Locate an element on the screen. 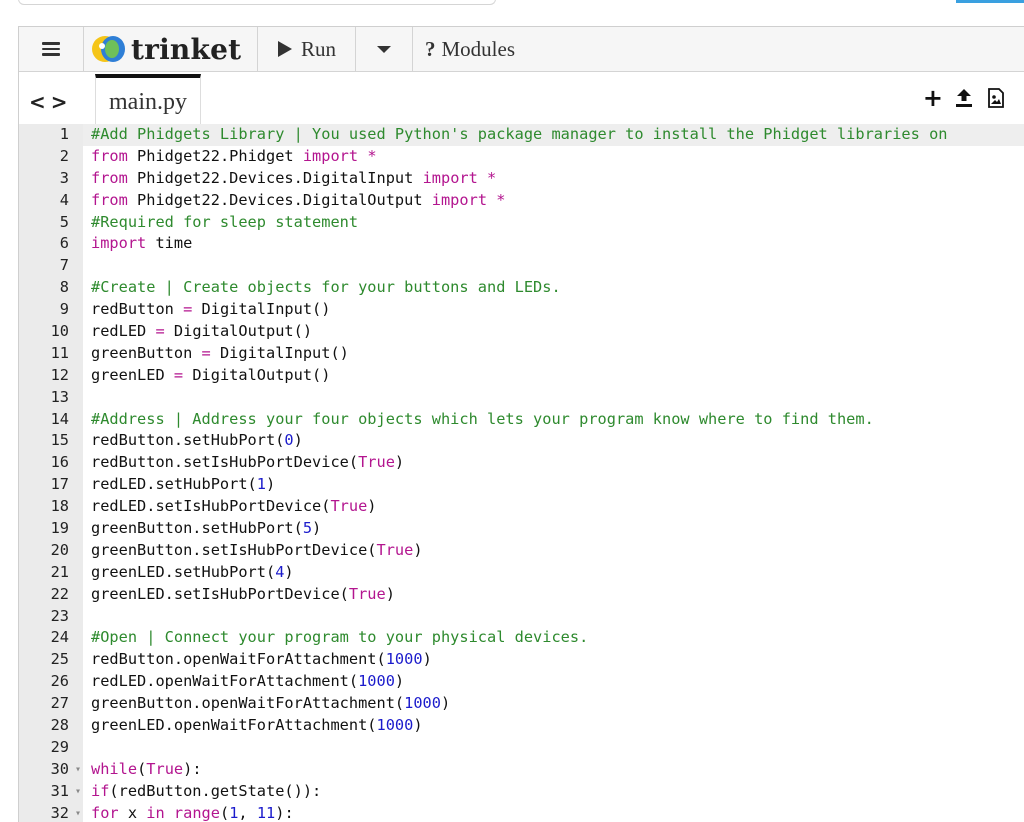 This screenshot has height=822, width=1024. upload-icon is located at coordinates (964, 98).